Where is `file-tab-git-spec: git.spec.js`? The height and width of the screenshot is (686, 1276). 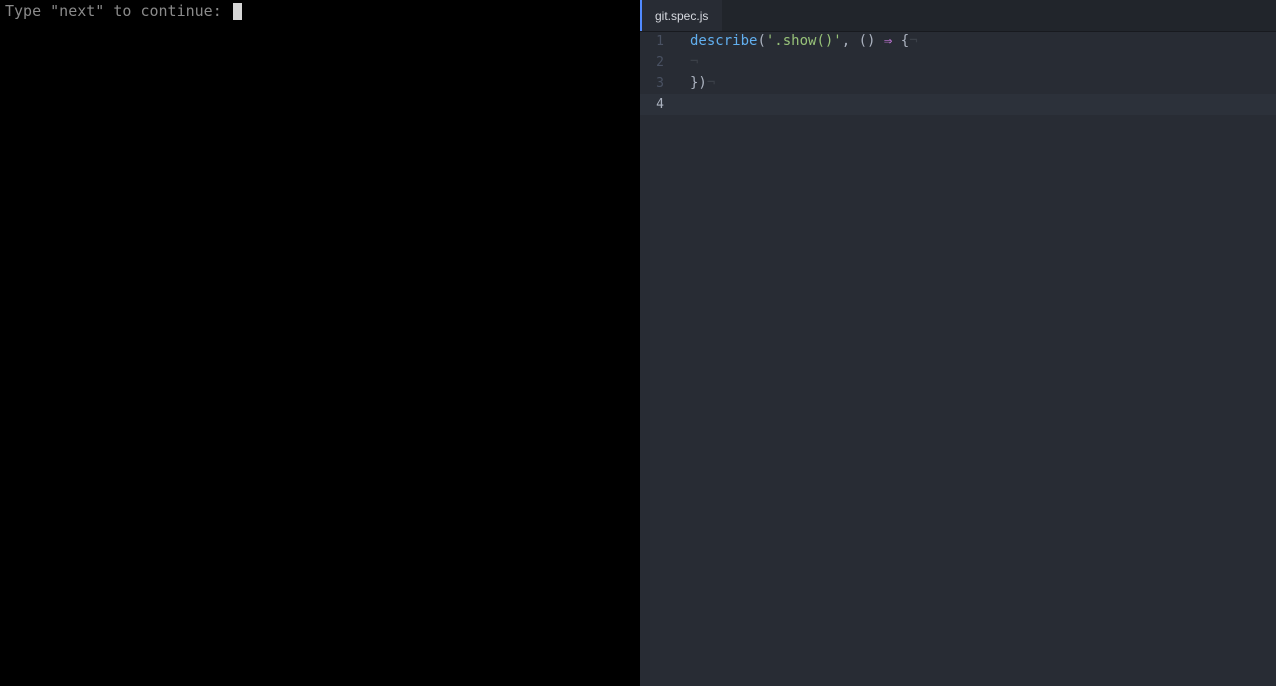
file-tab-git-spec: git.spec.js is located at coordinates (681, 15).